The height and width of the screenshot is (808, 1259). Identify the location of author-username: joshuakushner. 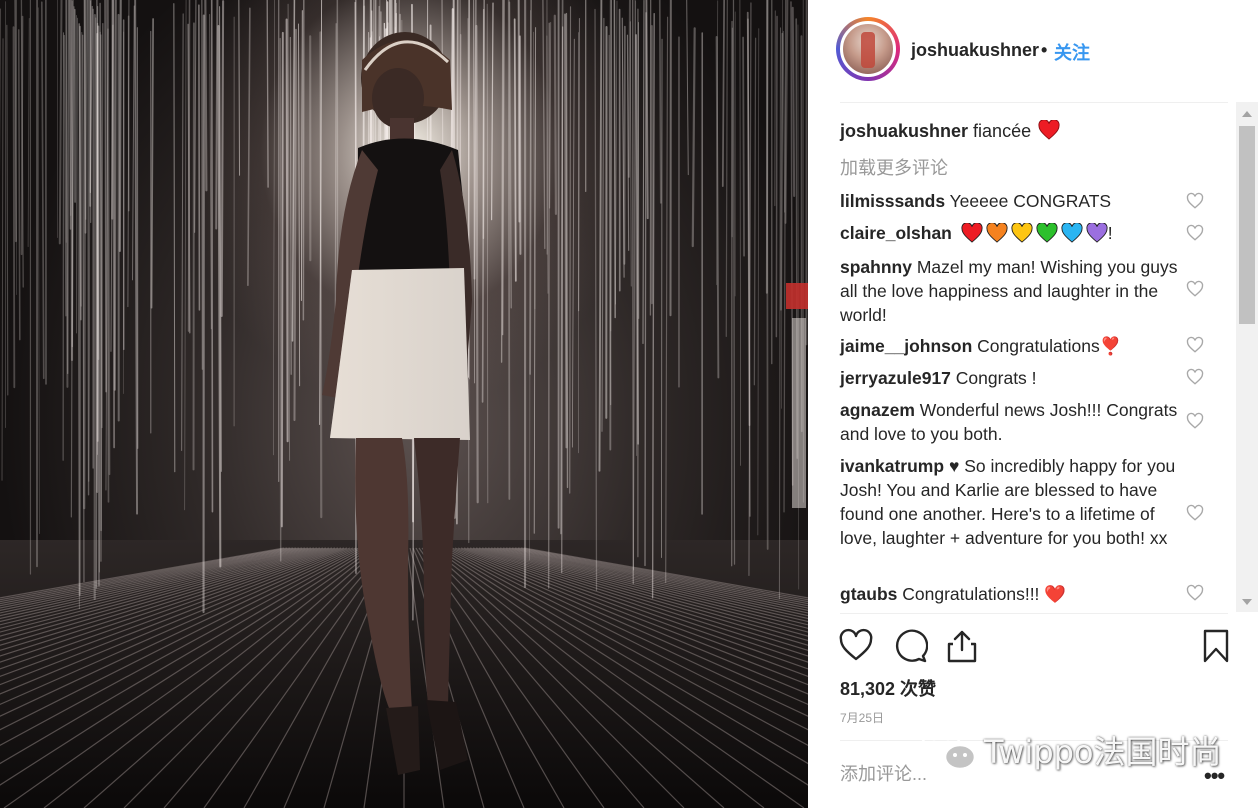
(975, 50).